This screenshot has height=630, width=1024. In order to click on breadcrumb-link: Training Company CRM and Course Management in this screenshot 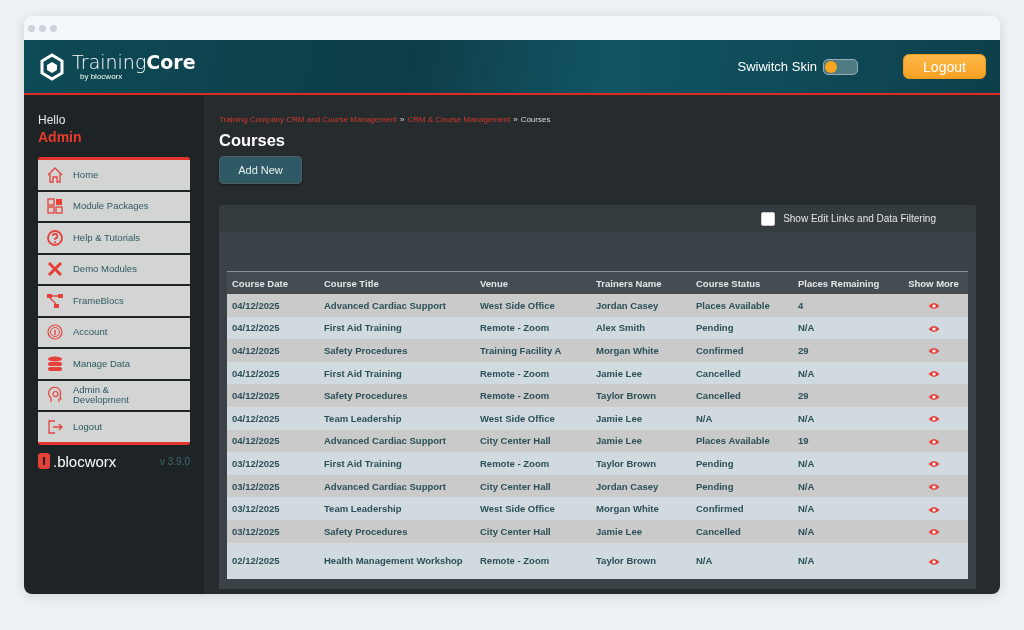, I will do `click(308, 119)`.